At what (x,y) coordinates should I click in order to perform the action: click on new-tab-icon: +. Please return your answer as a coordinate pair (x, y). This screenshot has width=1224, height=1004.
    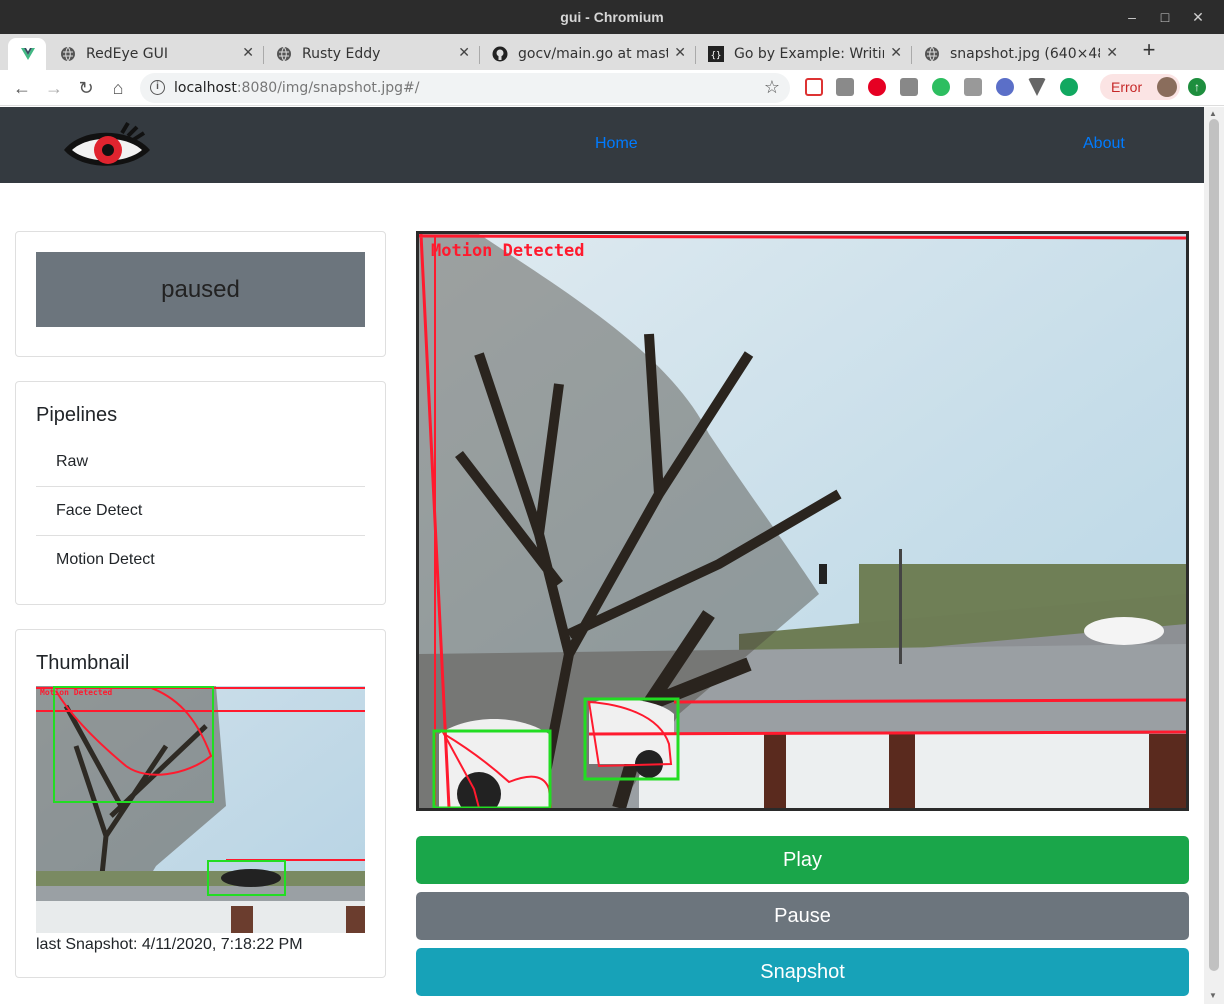
    Looking at the image, I should click on (1149, 50).